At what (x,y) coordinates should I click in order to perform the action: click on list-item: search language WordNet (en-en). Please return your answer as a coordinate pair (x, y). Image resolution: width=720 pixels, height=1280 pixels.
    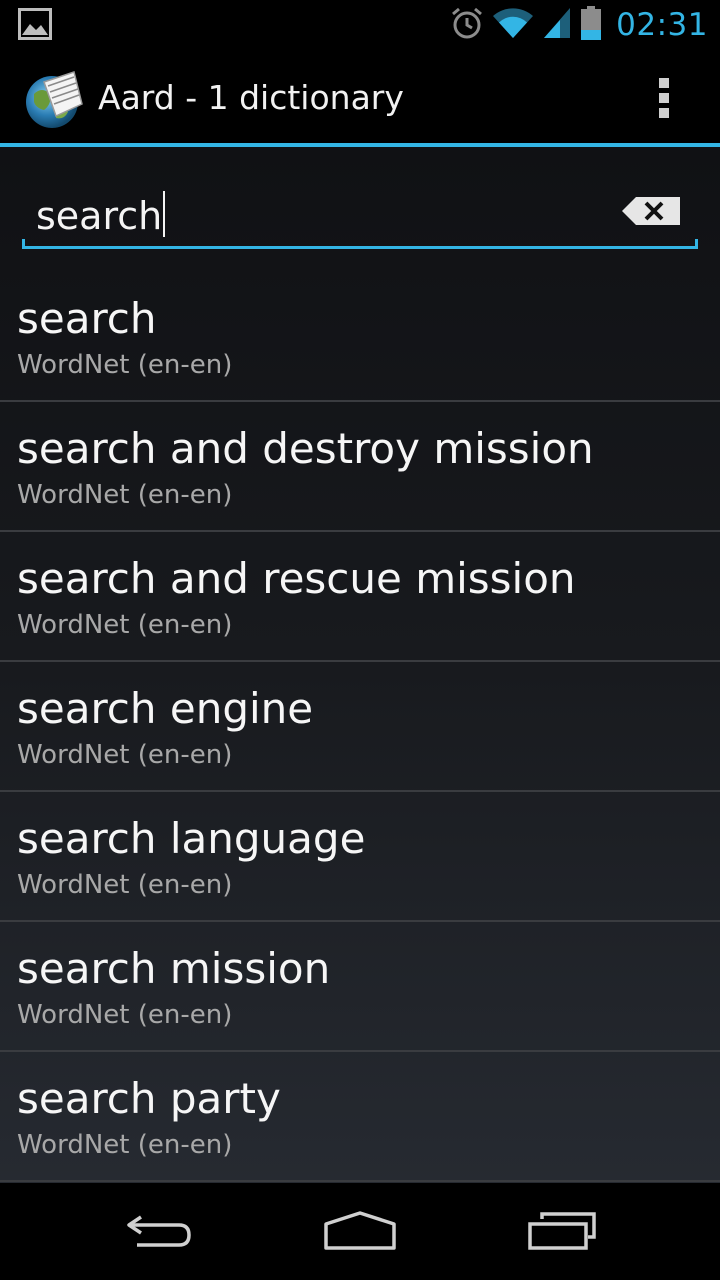
    Looking at the image, I should click on (360, 857).